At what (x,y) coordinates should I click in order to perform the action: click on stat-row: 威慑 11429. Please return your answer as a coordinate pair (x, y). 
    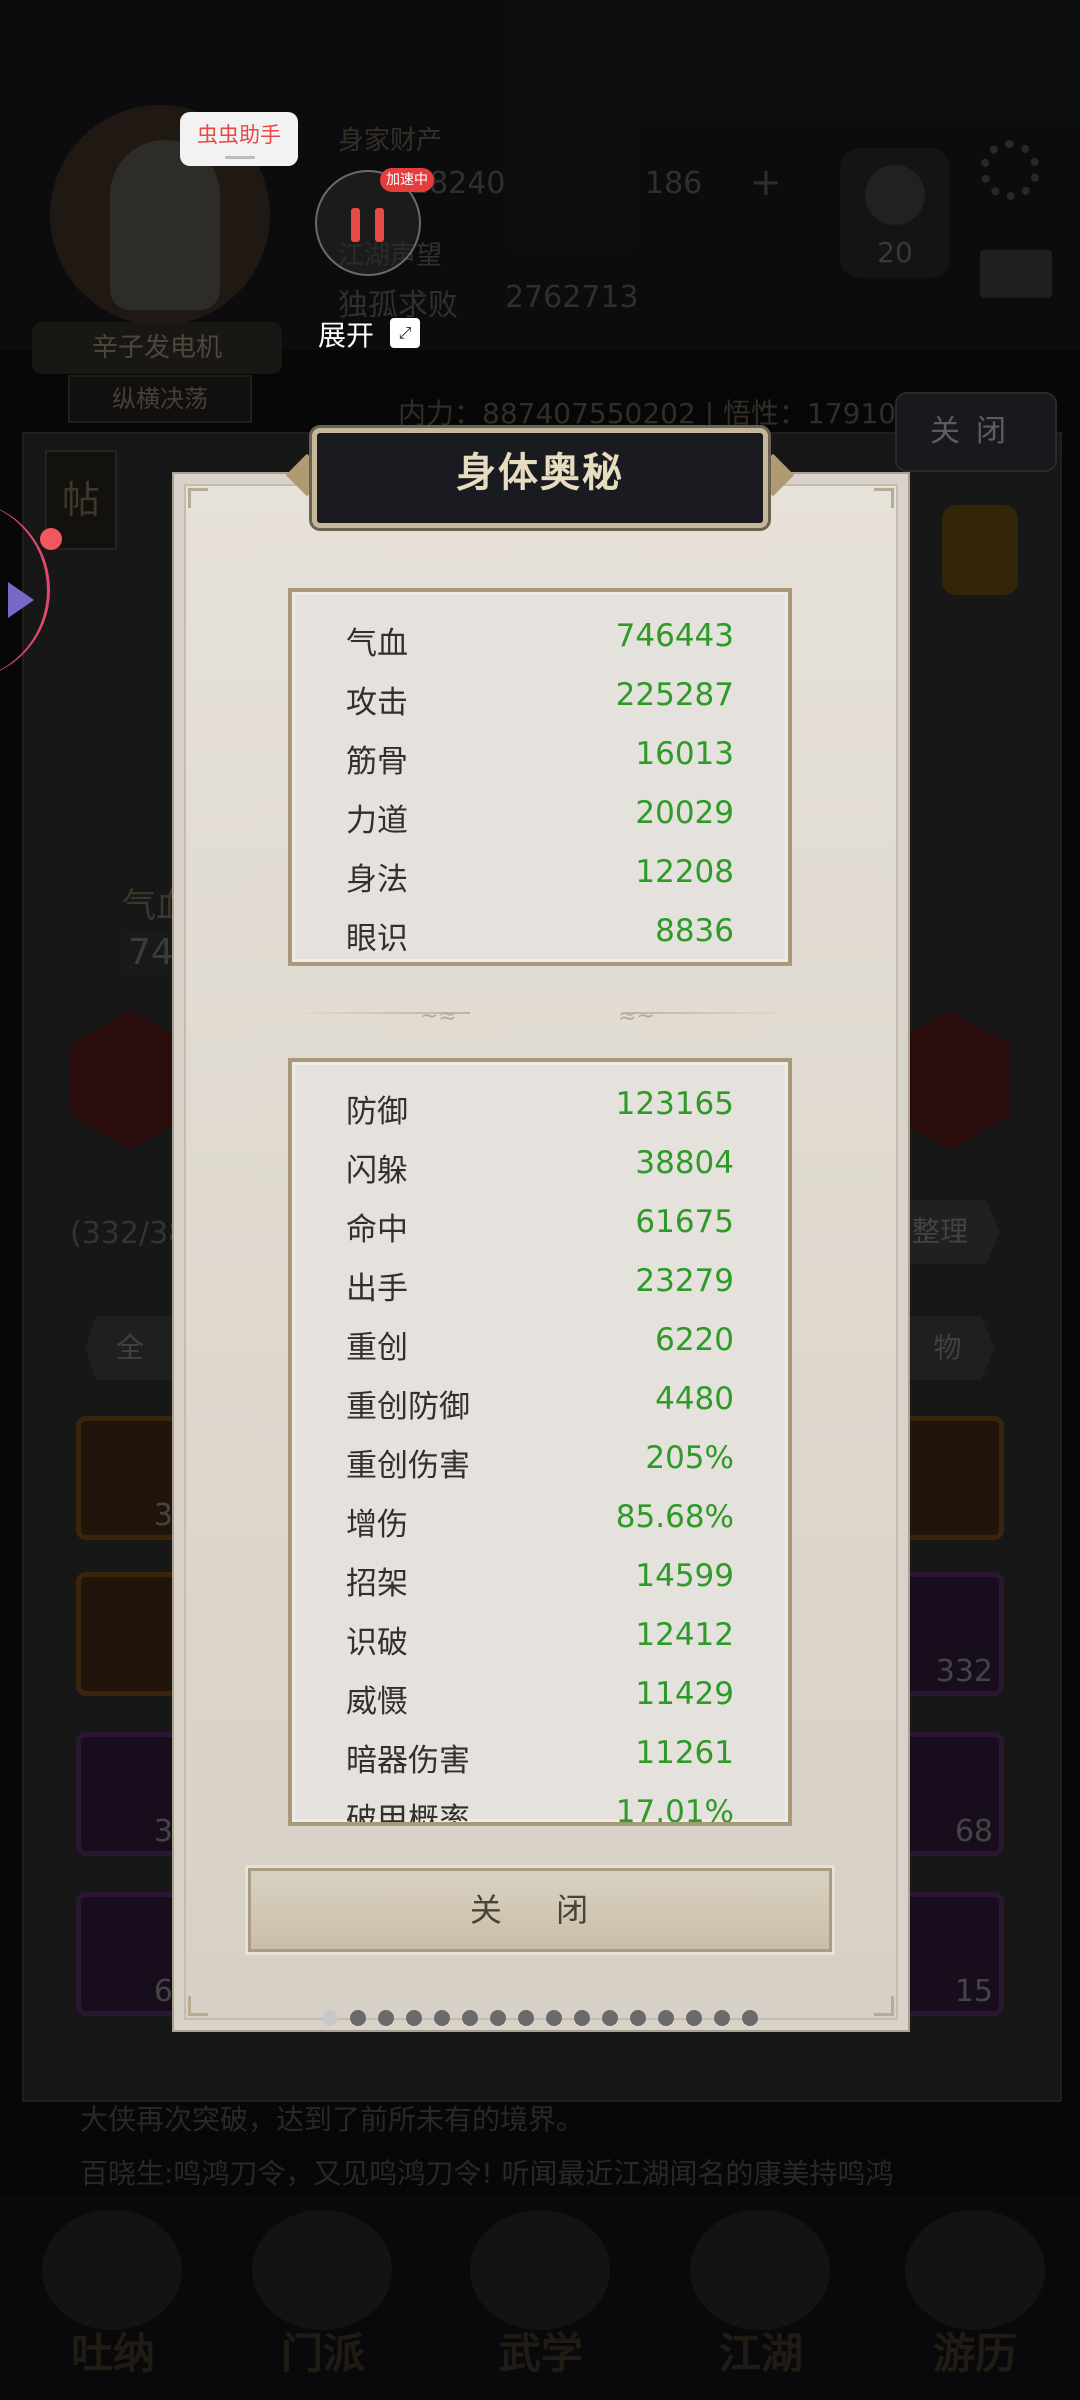
    Looking at the image, I should click on (540, 1697).